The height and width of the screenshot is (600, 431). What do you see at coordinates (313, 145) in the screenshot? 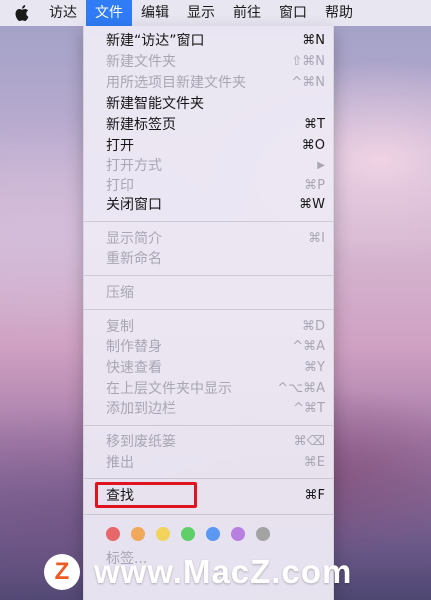
I see `menu-item-shortcut: ⌘O` at bounding box center [313, 145].